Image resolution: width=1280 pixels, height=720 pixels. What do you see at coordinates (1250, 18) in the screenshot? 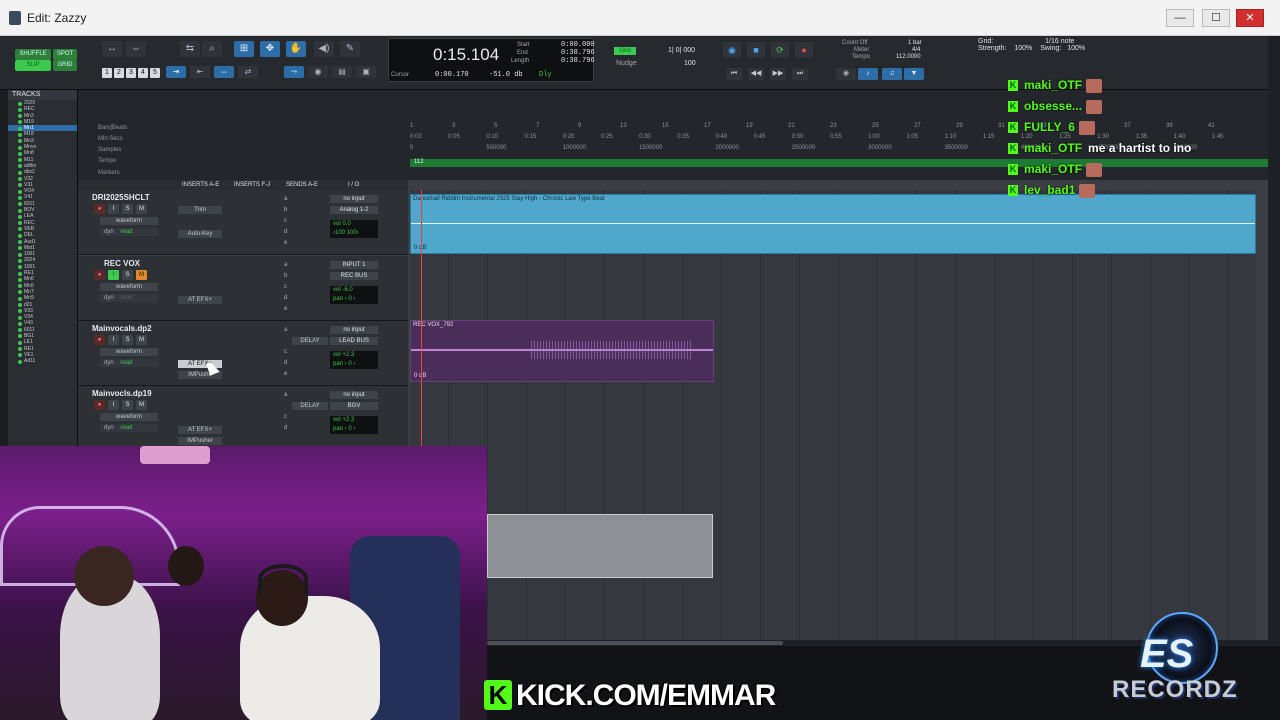
I see `close-button: ✕` at bounding box center [1250, 18].